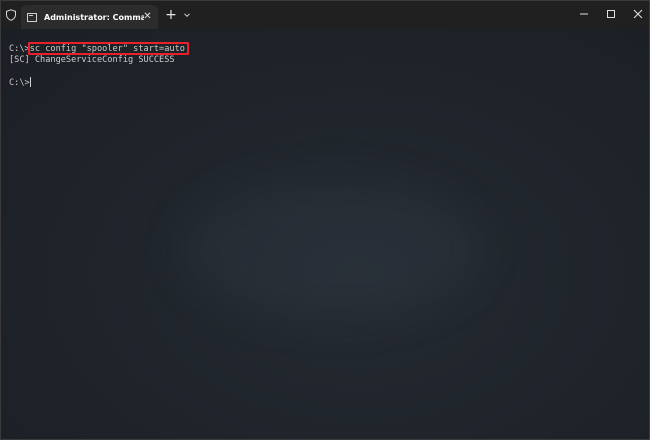 The width and height of the screenshot is (650, 440). Describe the element at coordinates (94, 17) in the screenshot. I see `tab-title: Administrator: Command Prom` at that location.